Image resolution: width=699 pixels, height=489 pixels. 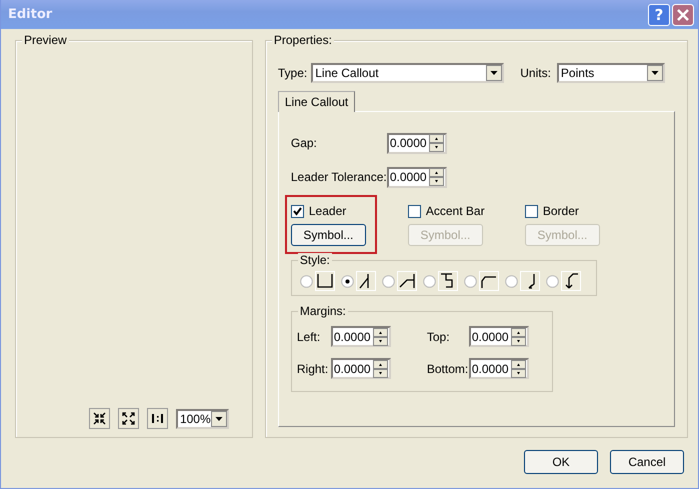 What do you see at coordinates (157, 418) in the screenshot?
I see `actual-size-icon` at bounding box center [157, 418].